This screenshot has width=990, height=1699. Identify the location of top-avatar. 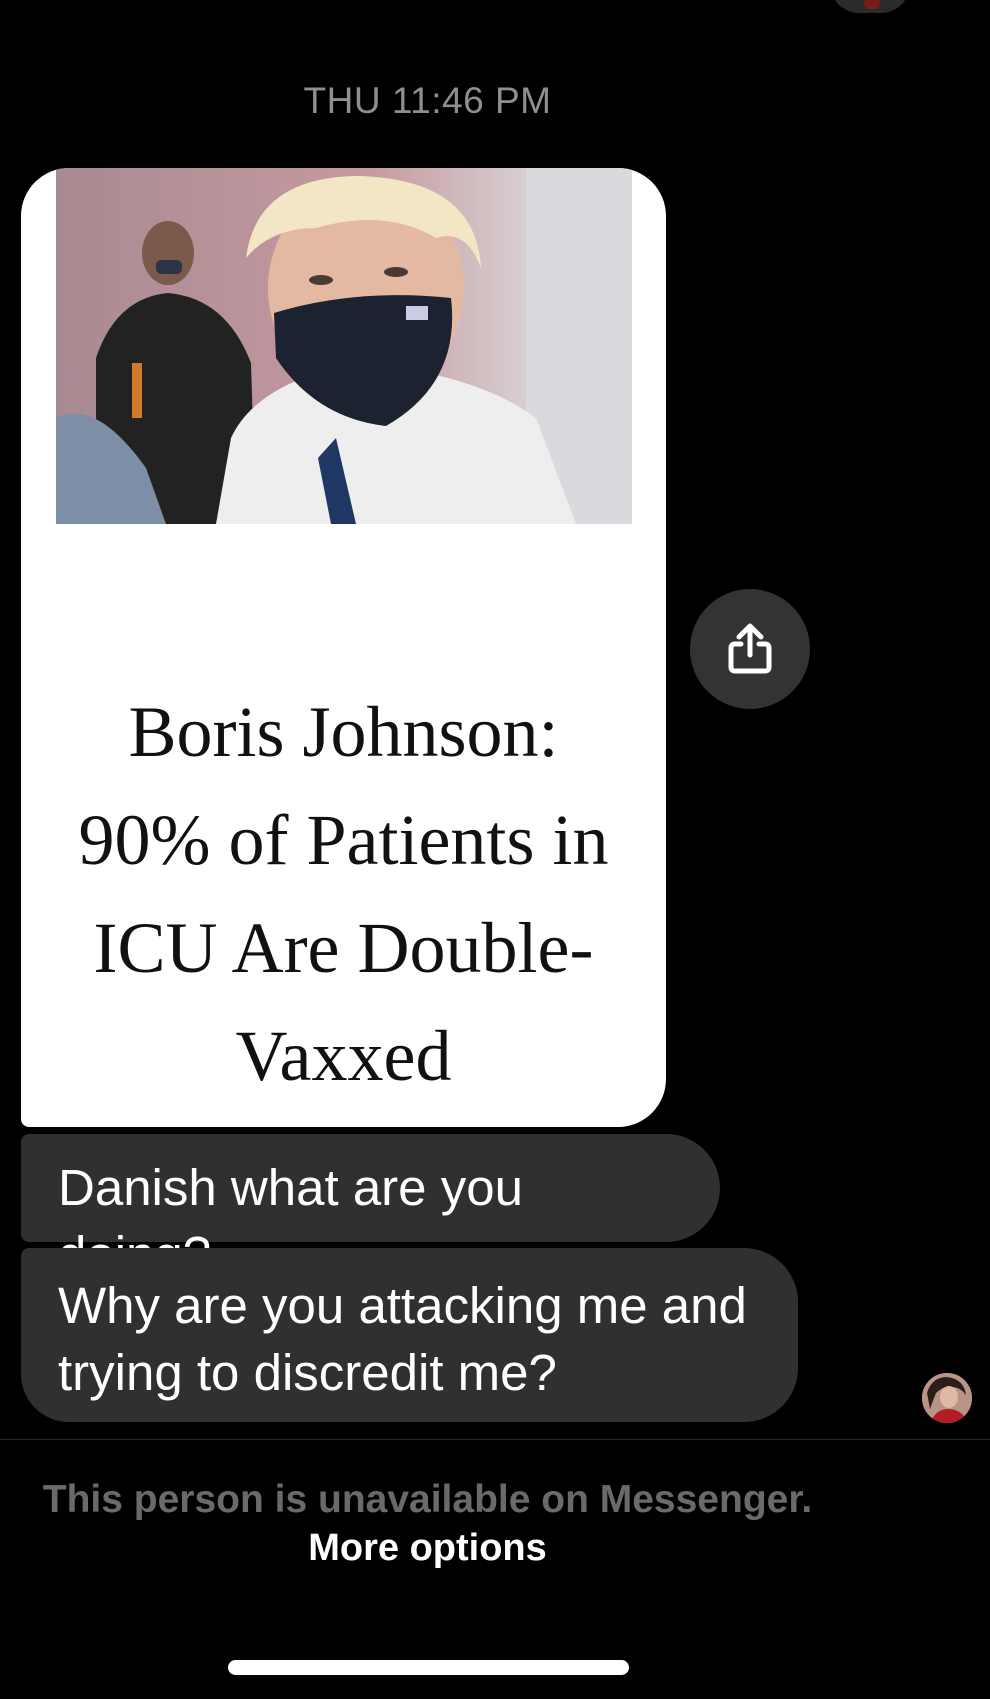
(870, 6).